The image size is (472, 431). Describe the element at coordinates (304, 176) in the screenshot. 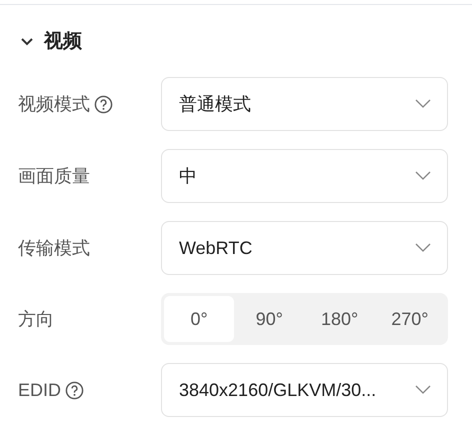

I see `select-field: 中` at that location.